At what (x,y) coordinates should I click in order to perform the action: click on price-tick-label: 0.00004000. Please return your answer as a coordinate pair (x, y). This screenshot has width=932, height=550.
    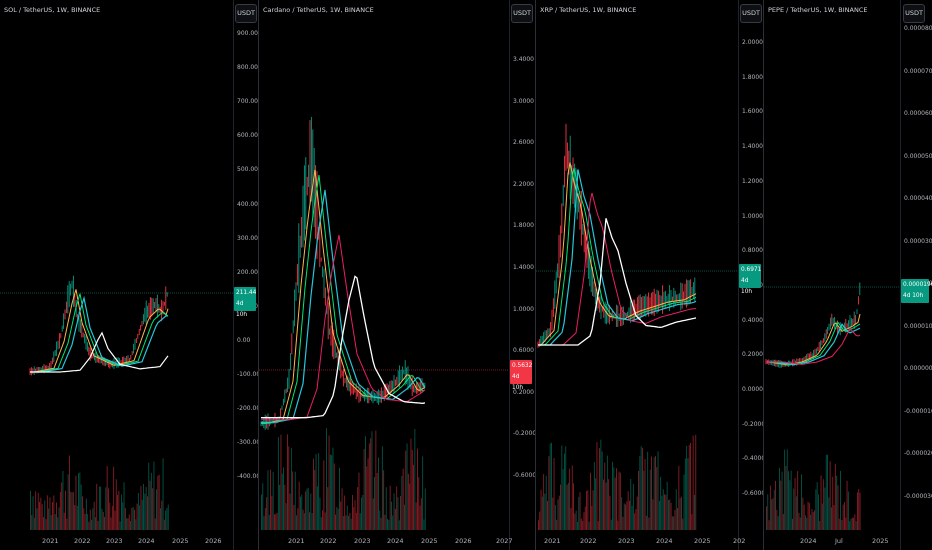
    Looking at the image, I should click on (918, 198).